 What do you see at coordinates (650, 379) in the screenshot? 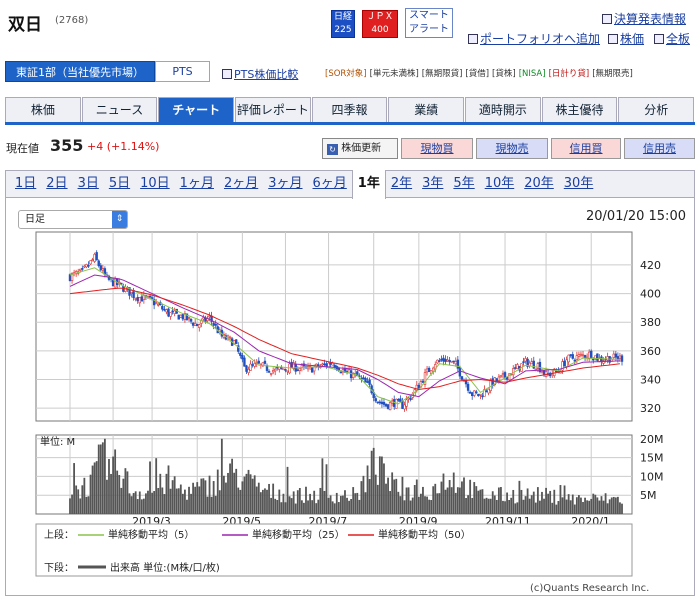
I see `price-tick-label: 340` at bounding box center [650, 379].